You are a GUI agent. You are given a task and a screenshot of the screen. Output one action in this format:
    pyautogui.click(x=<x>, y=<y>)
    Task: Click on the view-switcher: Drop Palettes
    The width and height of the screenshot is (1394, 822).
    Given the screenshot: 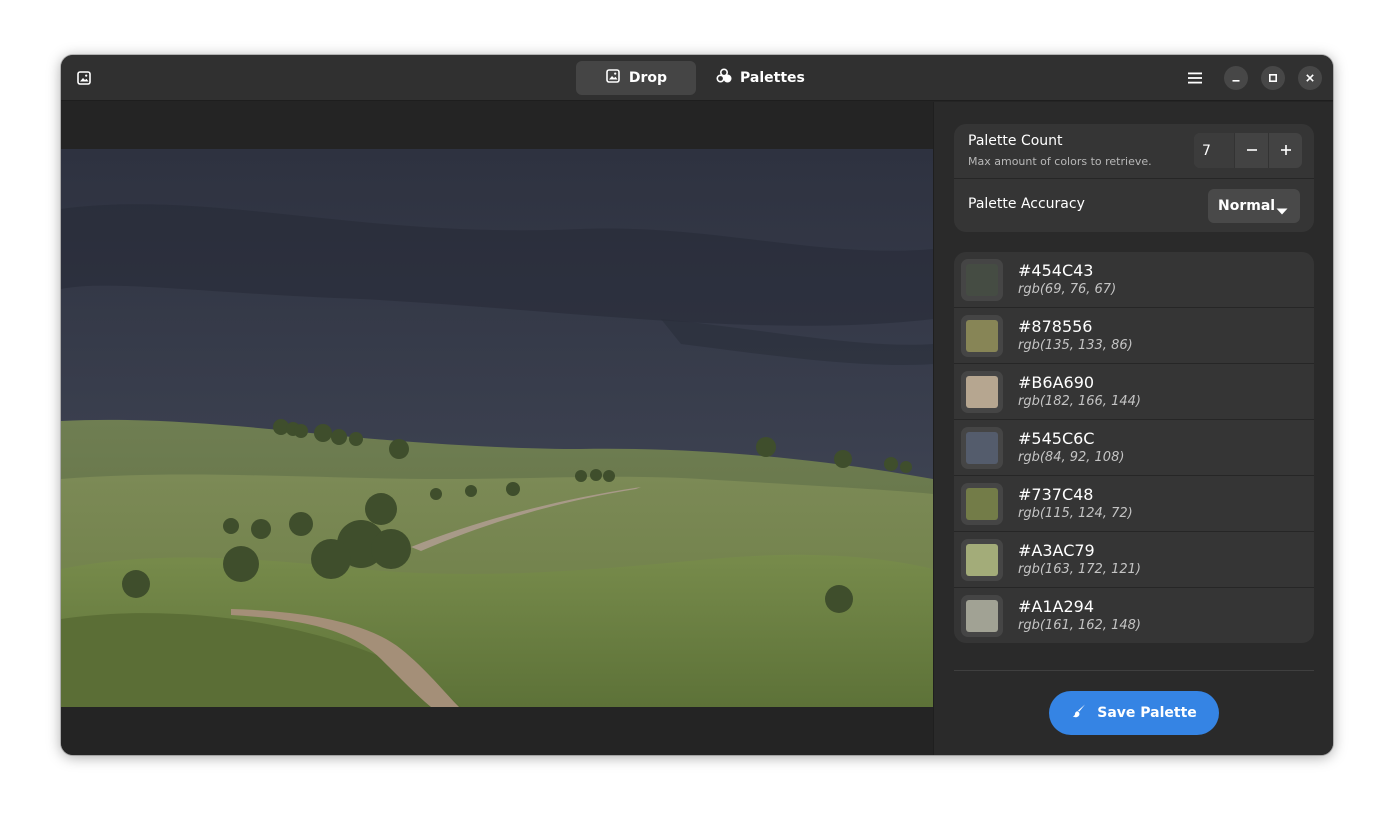 What is the action you would take?
    pyautogui.click(x=699, y=78)
    